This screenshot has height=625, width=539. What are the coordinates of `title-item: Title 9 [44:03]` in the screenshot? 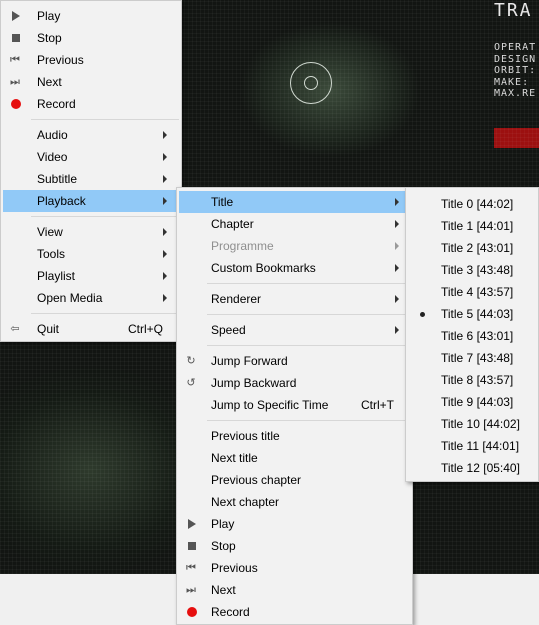 It's located at (472, 402).